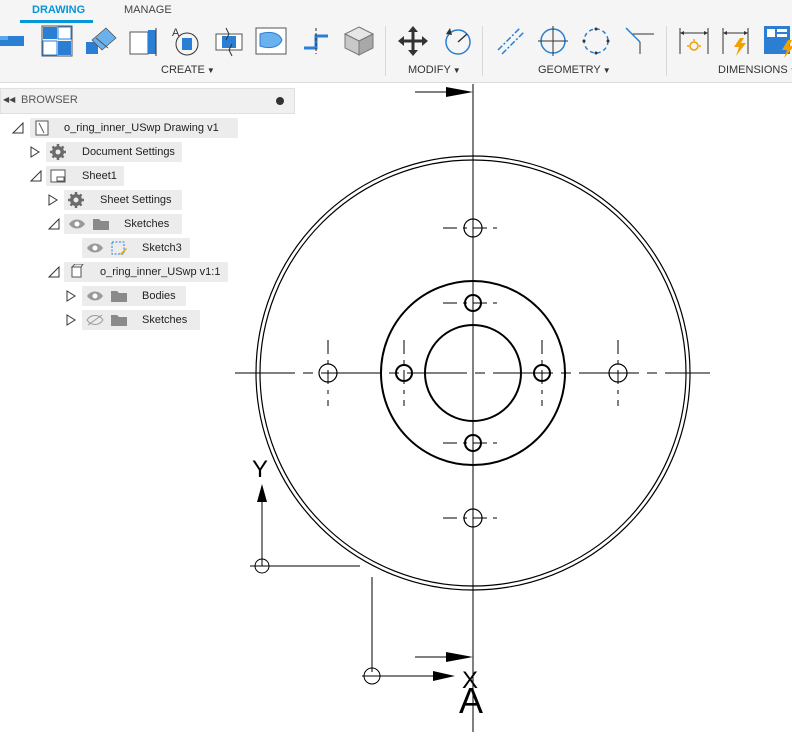 The width and height of the screenshot is (792, 742). I want to click on detail-view-tool-icon: A, so click(187, 41).